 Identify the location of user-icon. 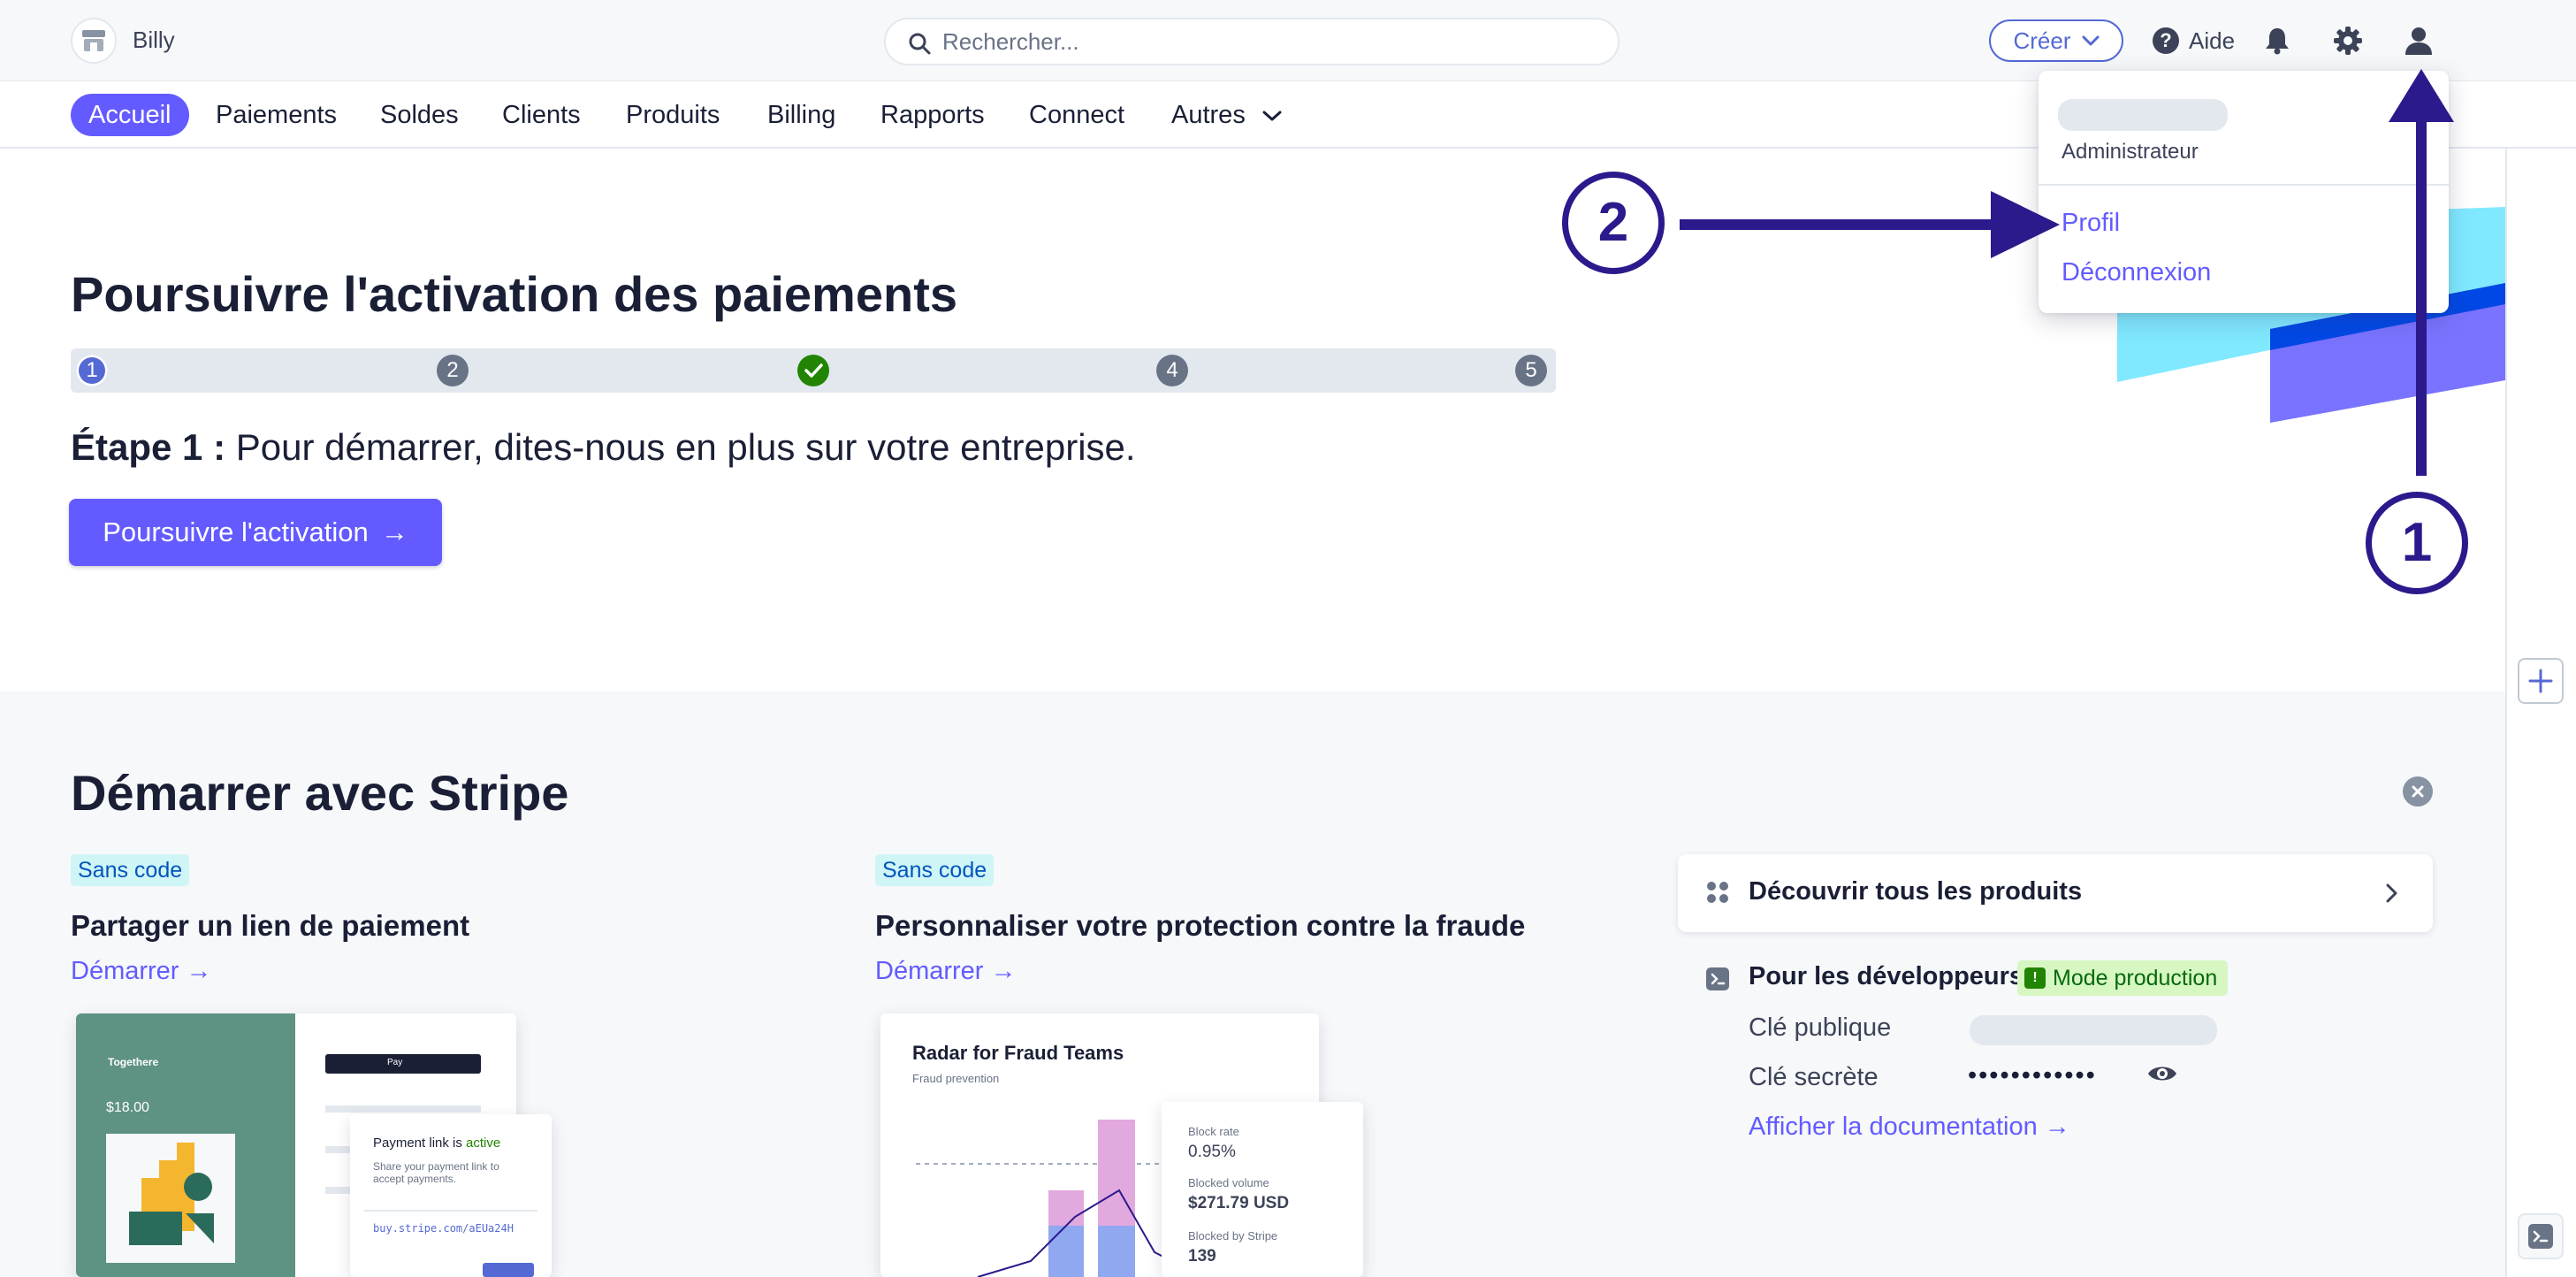
(2418, 41).